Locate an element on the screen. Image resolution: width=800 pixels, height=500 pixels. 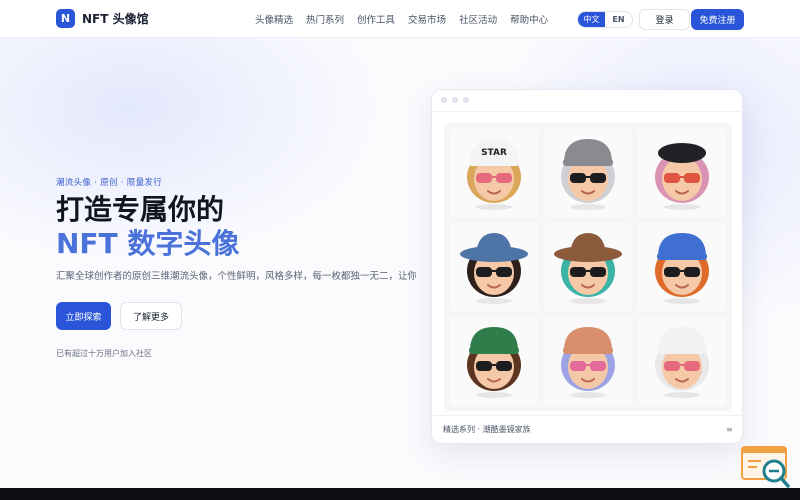
window-dots is located at coordinates (455, 100).